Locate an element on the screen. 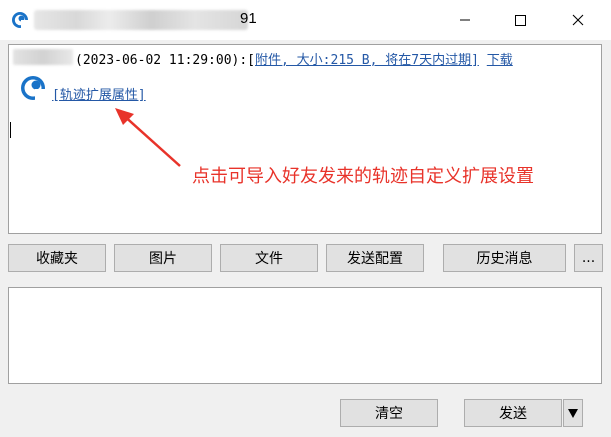 The width and height of the screenshot is (611, 437). text-cursor is located at coordinates (10, 130).